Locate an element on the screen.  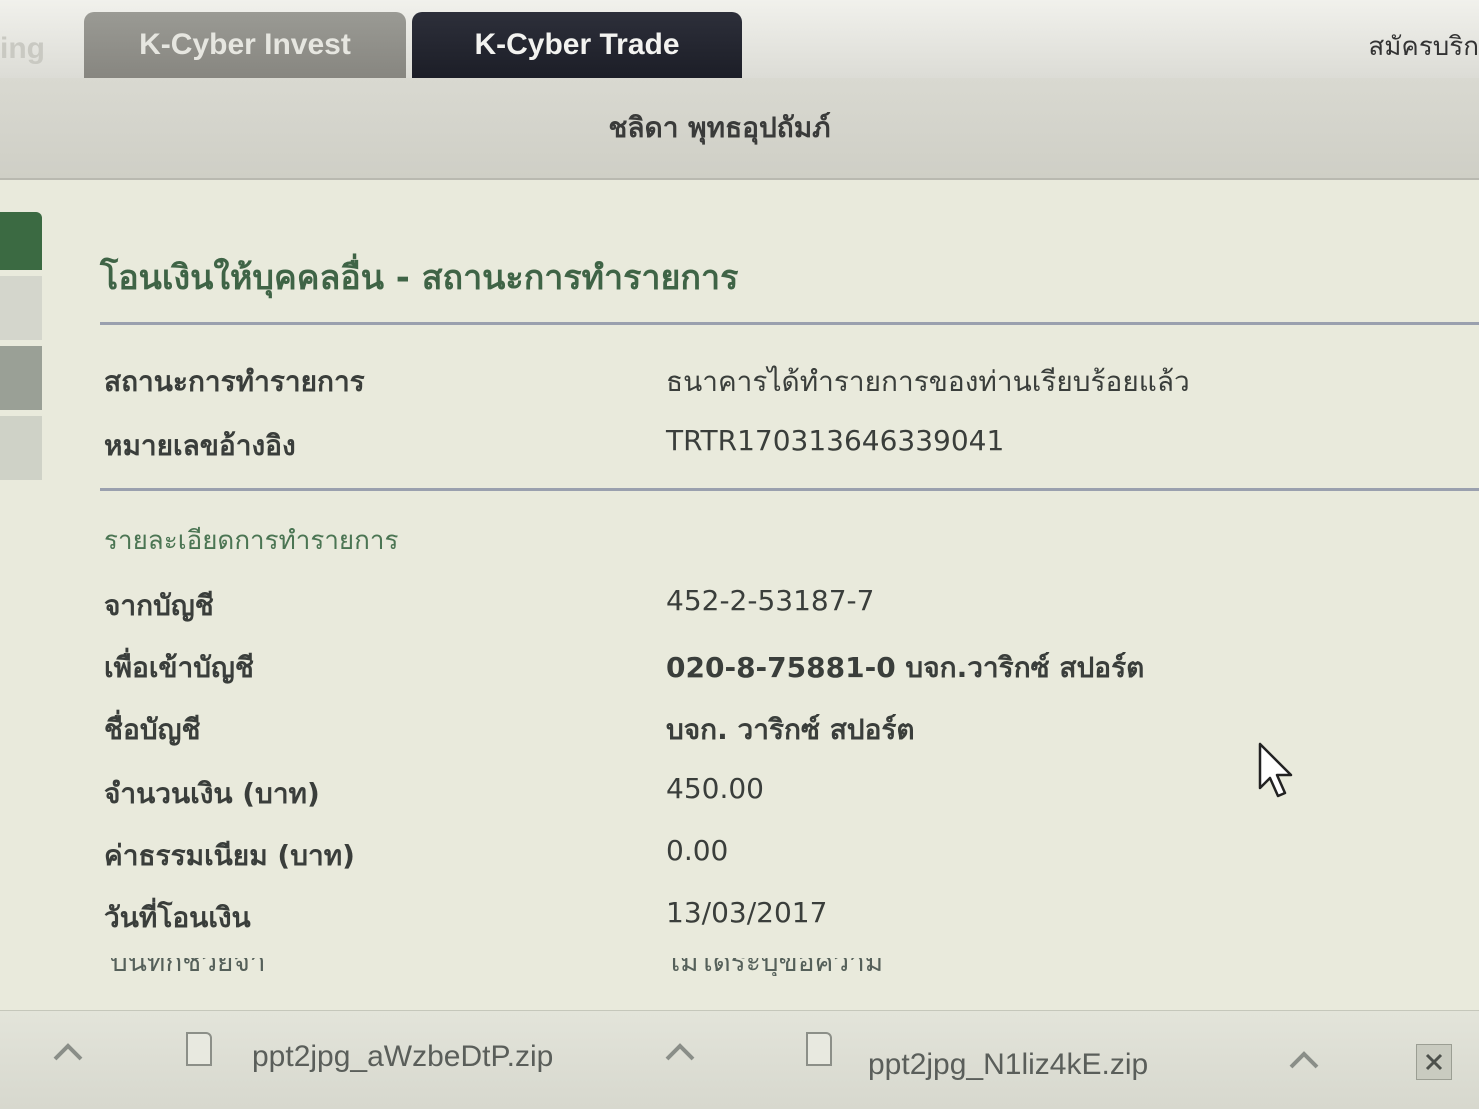
reference-label: หมายเลขอ้างอิง is located at coordinates (200, 445).